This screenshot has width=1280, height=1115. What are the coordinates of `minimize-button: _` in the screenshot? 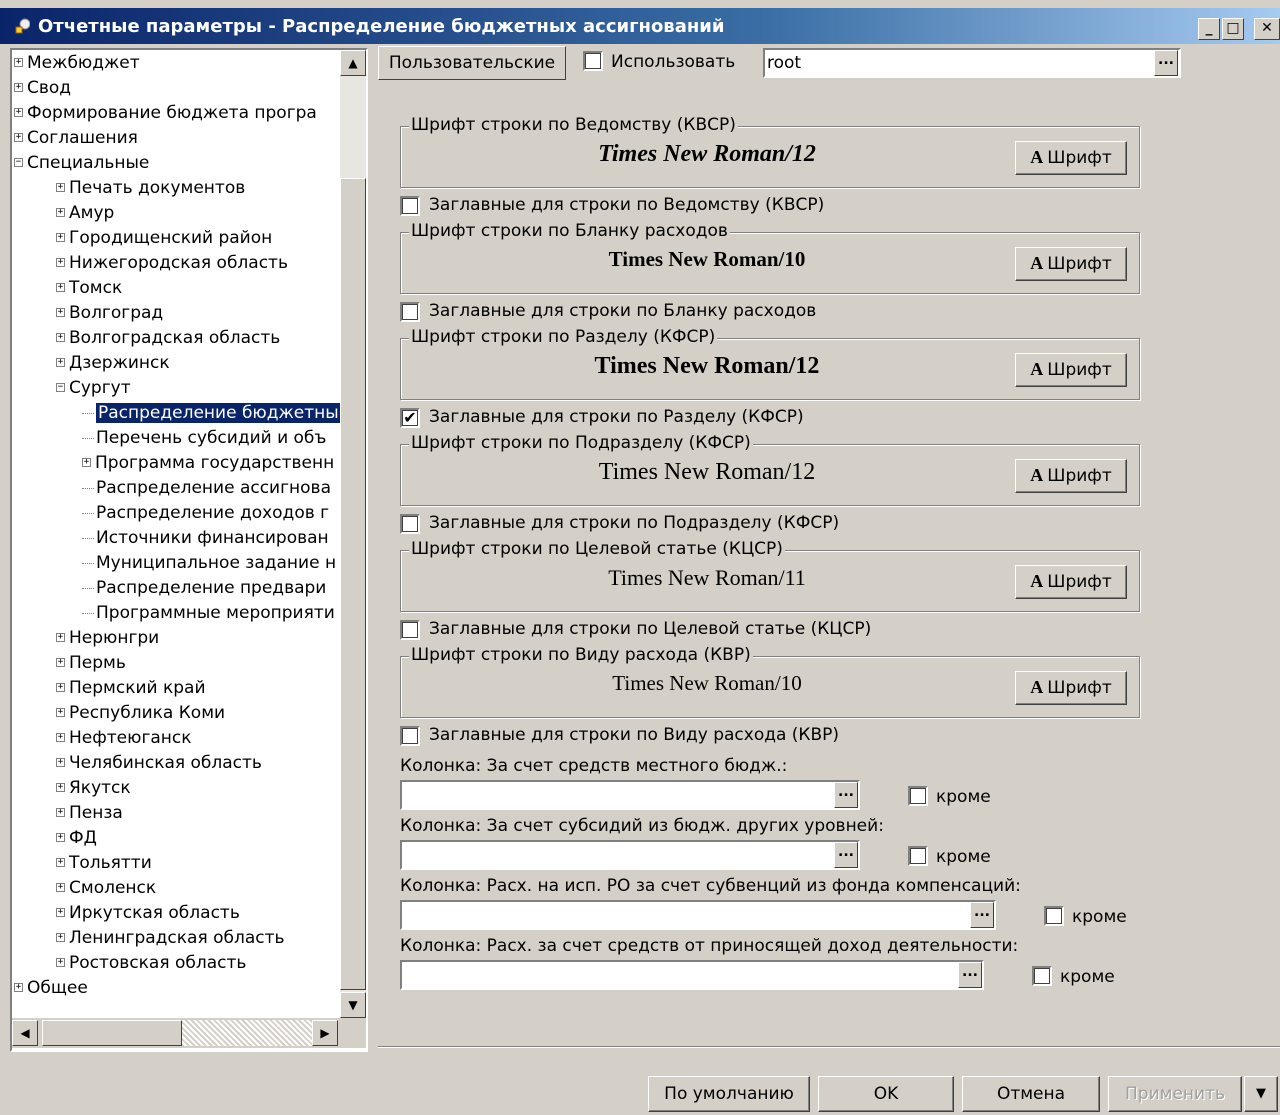 It's located at (1209, 29).